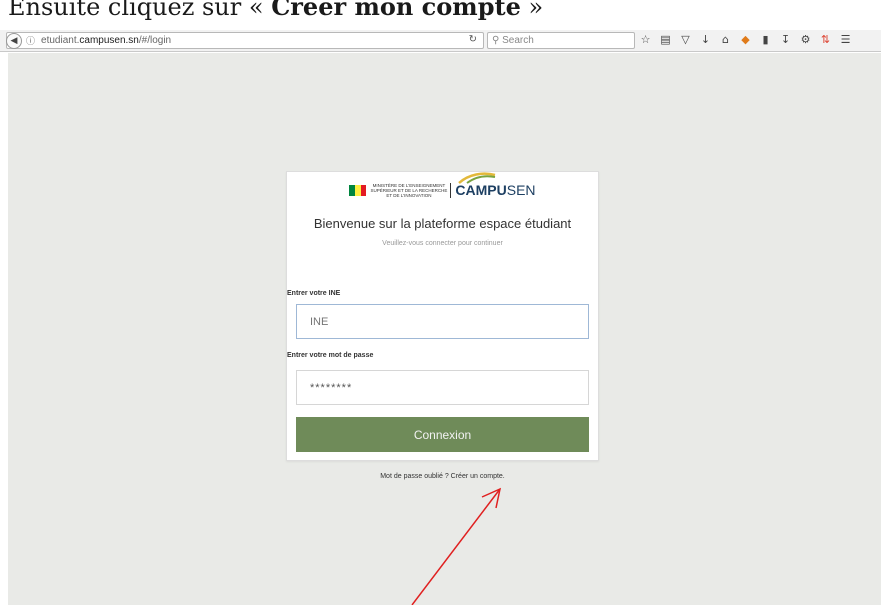 Image resolution: width=881 pixels, height=605 pixels. What do you see at coordinates (478, 476) in the screenshot?
I see `create-account-link: Créer un compte.` at bounding box center [478, 476].